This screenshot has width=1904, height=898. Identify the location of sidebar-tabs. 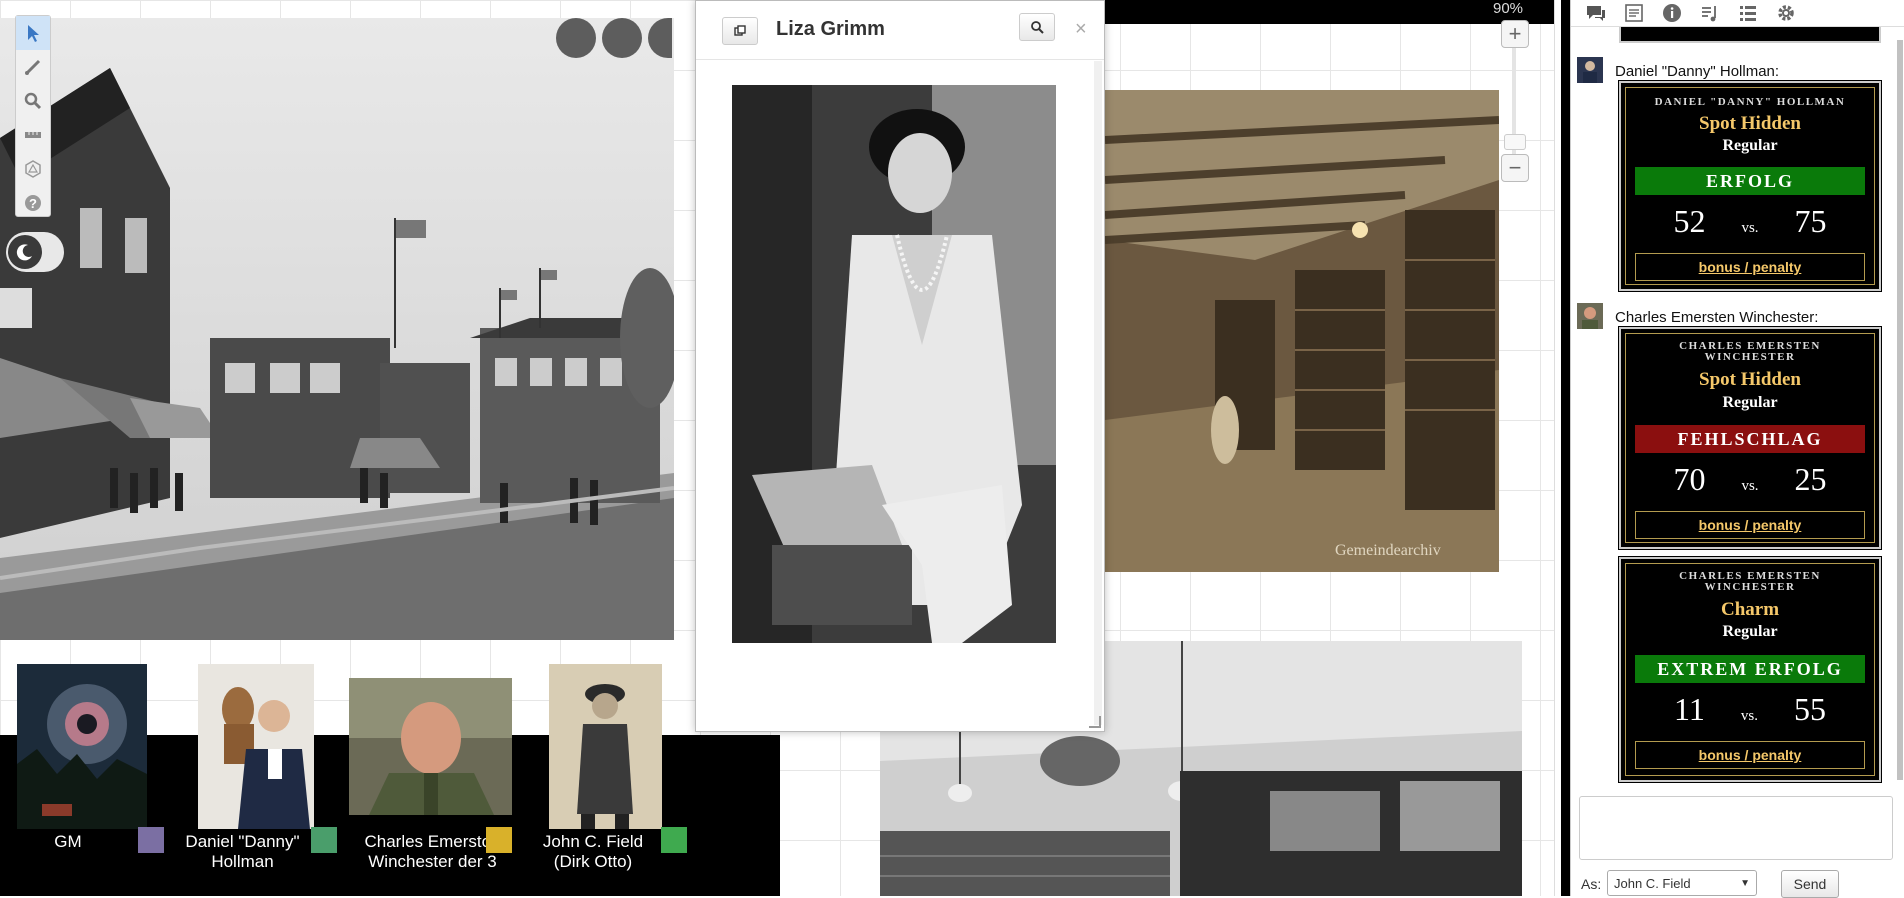
(1737, 13).